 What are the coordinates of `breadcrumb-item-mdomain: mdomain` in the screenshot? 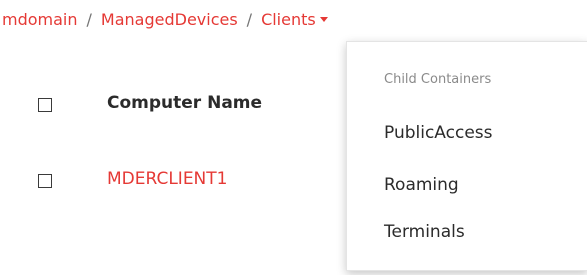 It's located at (40, 19).